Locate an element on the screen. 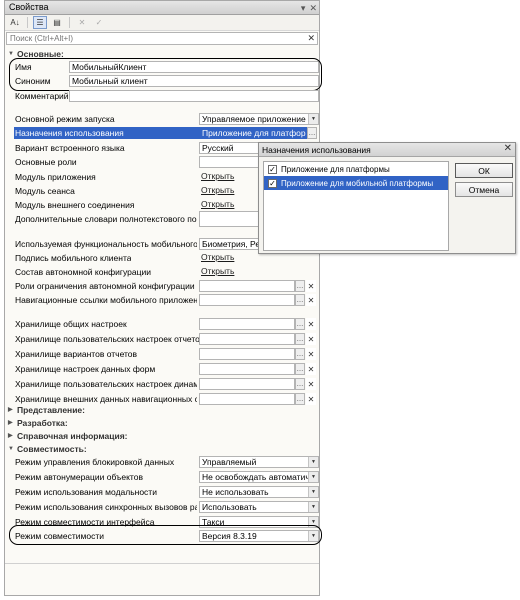 The width and height of the screenshot is (520, 600). toolbar-separator is located at coordinates (69, 22).